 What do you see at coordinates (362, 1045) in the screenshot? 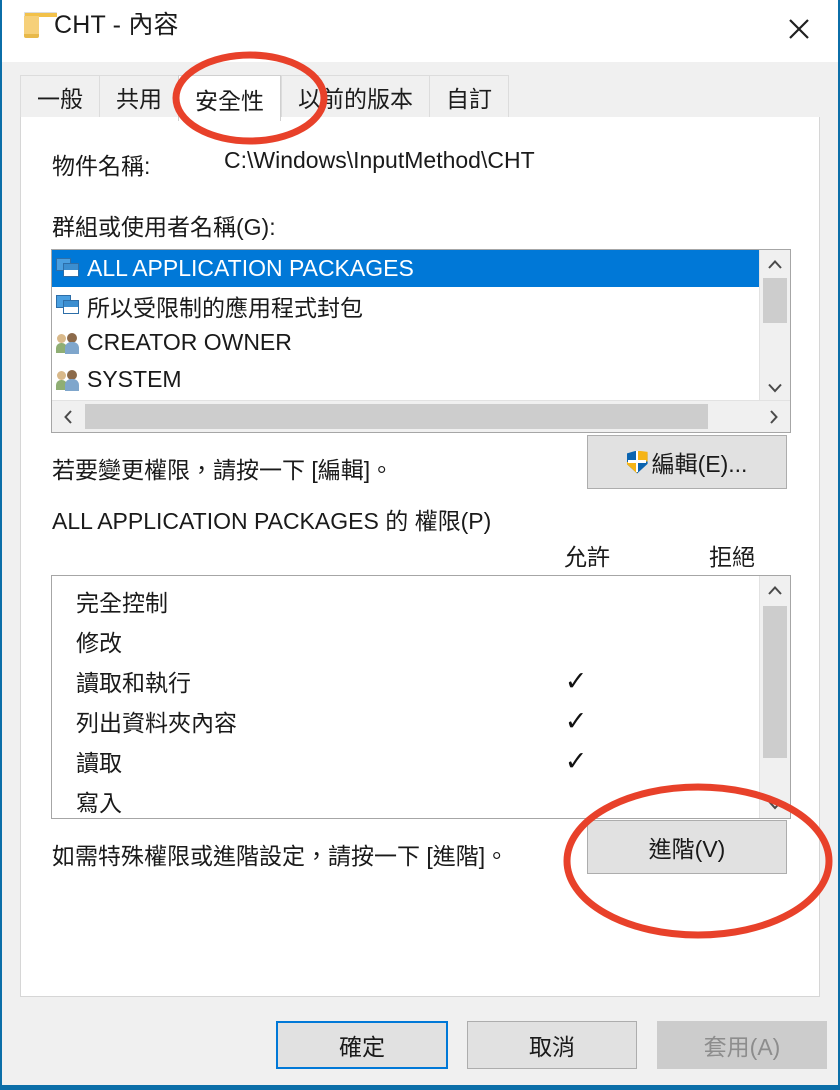
I see `ok-button: 確定` at bounding box center [362, 1045].